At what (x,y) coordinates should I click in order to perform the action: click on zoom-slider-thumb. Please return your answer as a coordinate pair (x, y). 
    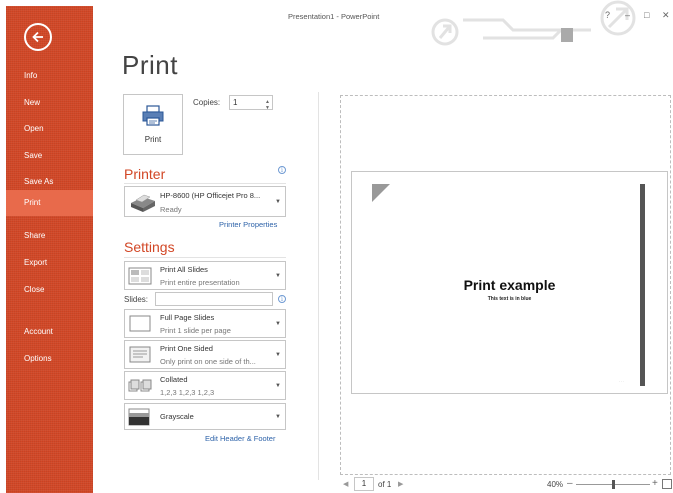
    Looking at the image, I should click on (613, 484).